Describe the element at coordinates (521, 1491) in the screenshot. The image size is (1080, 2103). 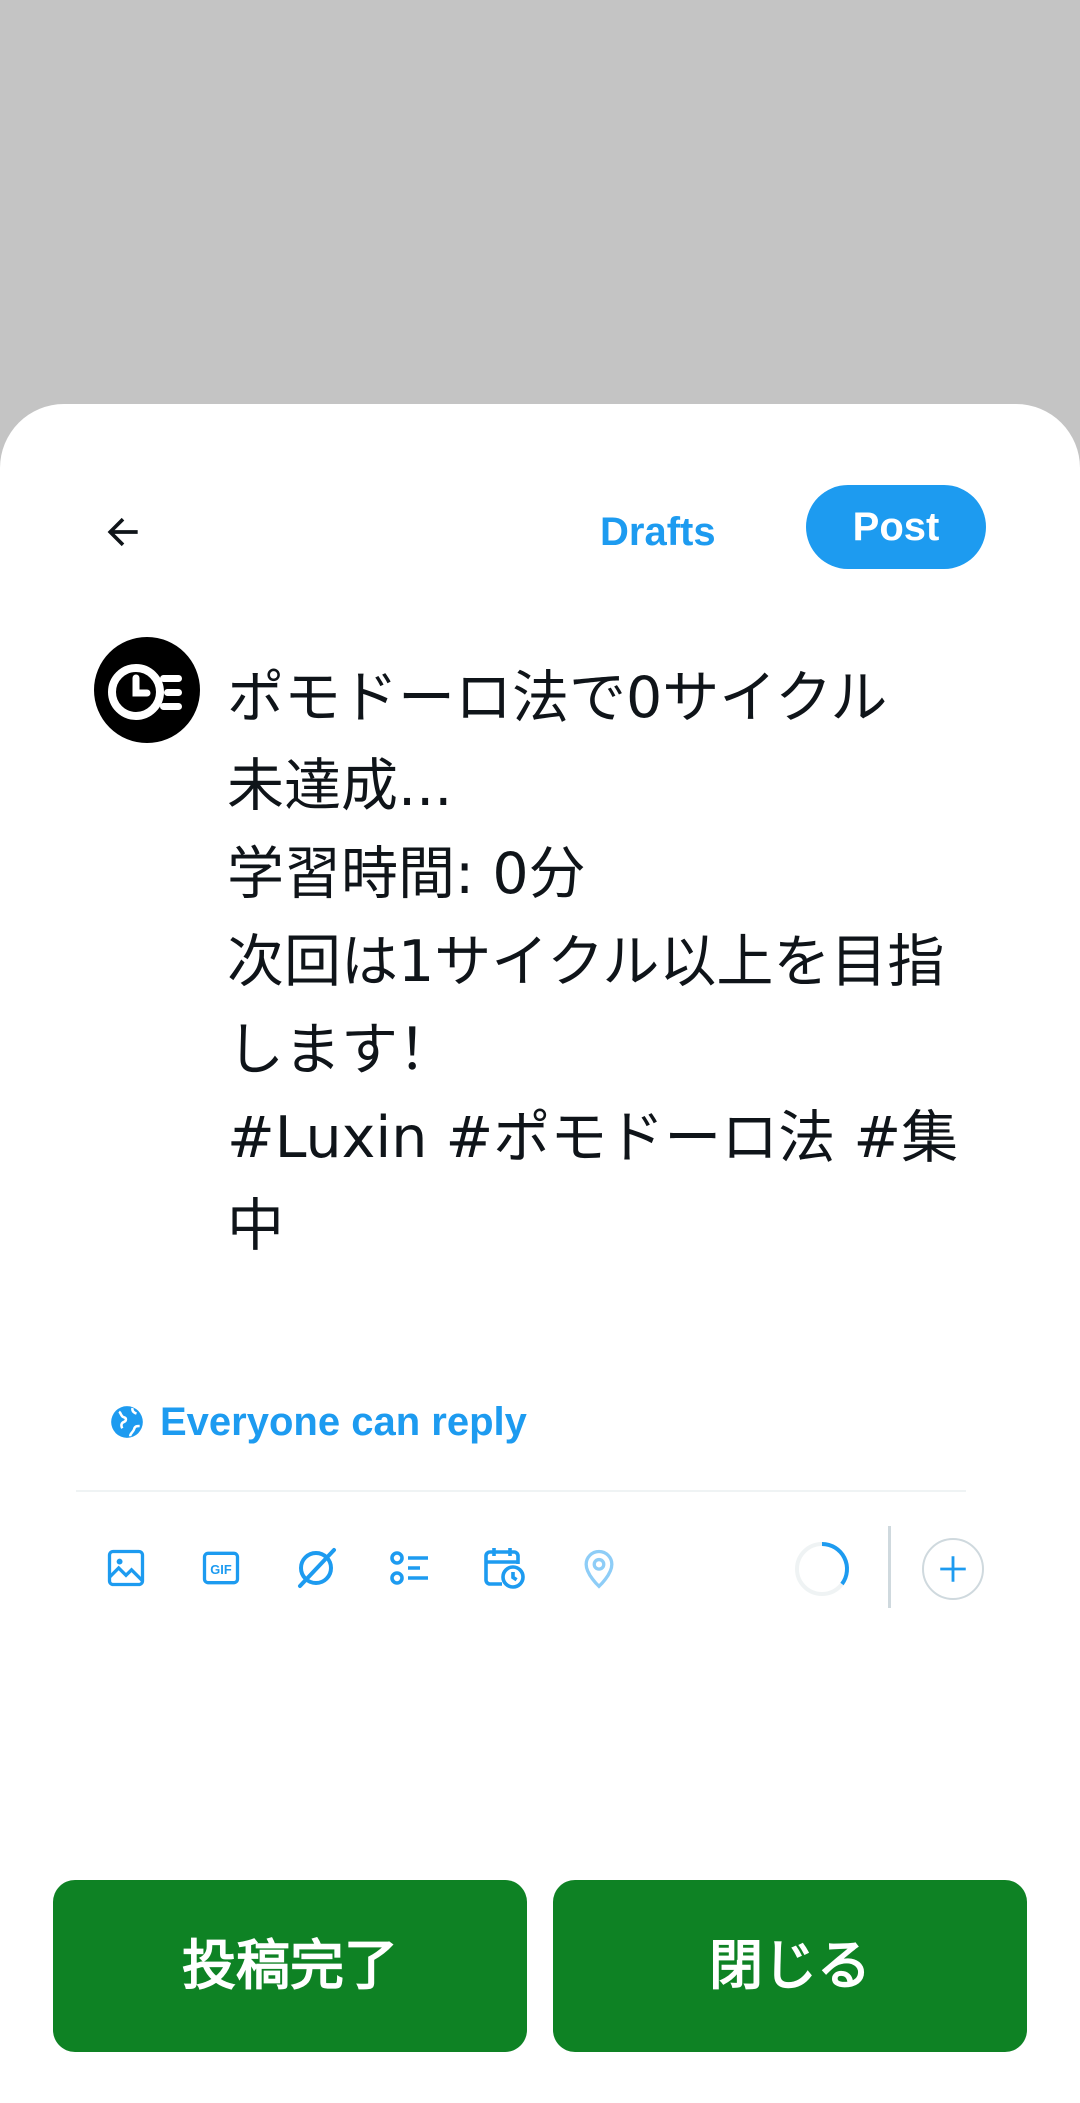
I see `divider` at that location.